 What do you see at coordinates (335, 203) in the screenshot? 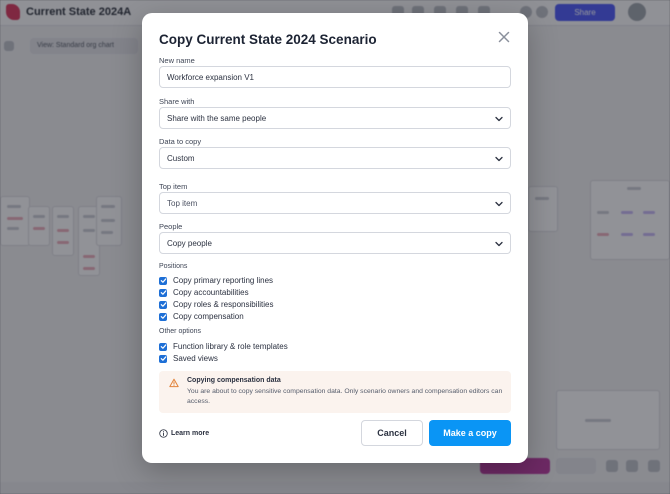
I see `top-item-select: Top item` at bounding box center [335, 203].